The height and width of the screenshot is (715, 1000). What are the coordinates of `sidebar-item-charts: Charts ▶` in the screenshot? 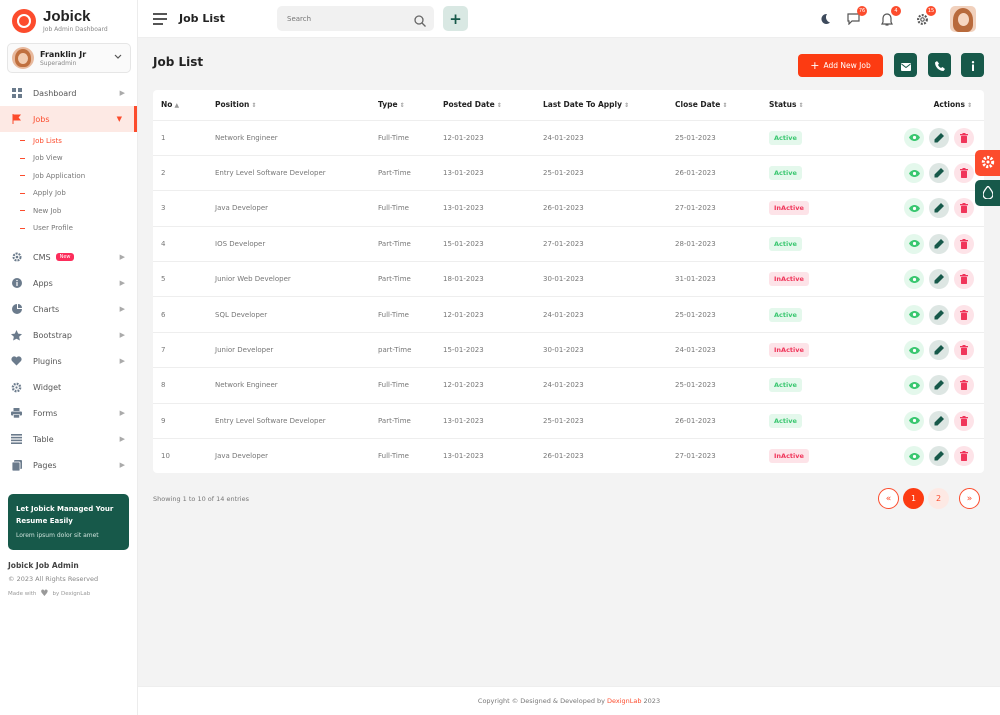 It's located at (68, 309).